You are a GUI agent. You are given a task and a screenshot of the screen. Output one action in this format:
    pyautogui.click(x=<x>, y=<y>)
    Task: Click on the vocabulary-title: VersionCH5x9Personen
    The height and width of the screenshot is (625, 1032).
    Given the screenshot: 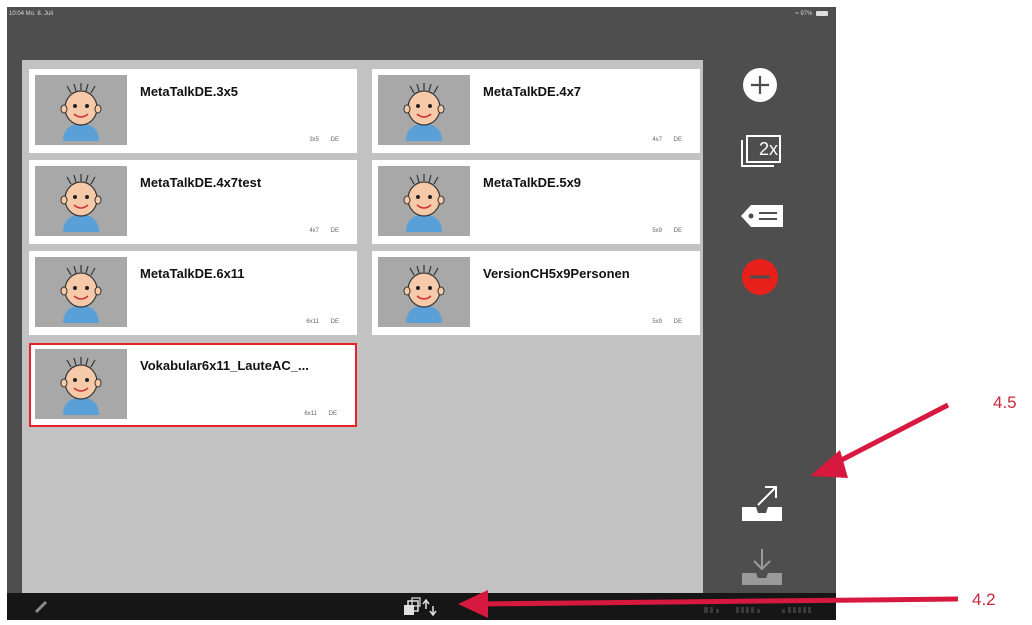 What is the action you would take?
    pyautogui.click(x=556, y=273)
    